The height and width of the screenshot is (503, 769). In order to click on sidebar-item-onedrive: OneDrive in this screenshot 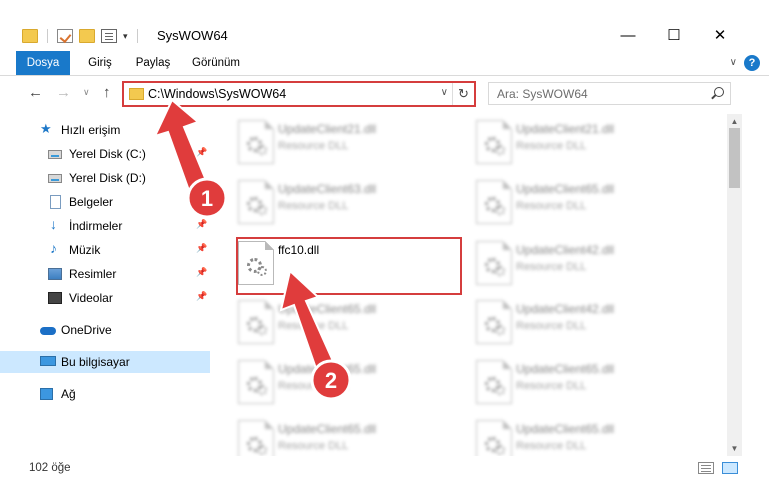, I will do `click(105, 330)`.